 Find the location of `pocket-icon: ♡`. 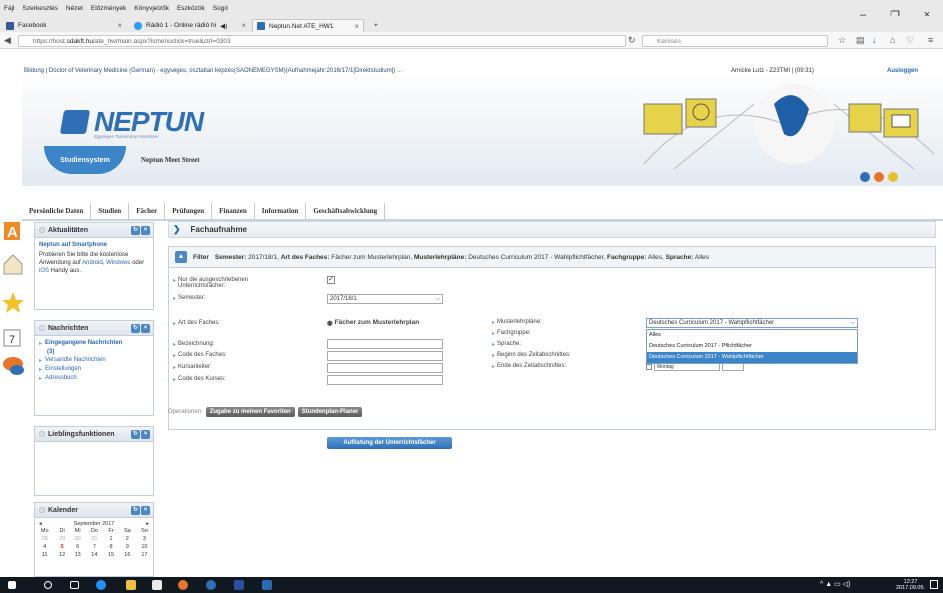

pocket-icon: ♡ is located at coordinates (910, 40).